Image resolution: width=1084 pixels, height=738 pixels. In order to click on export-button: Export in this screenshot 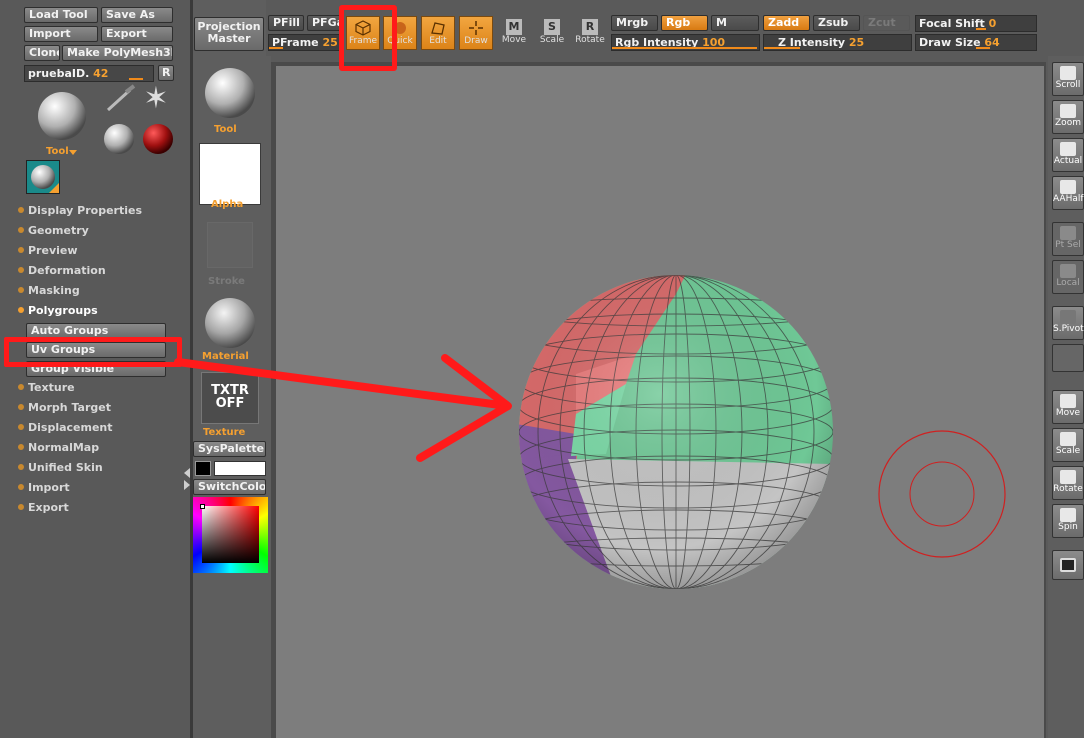, I will do `click(137, 34)`.